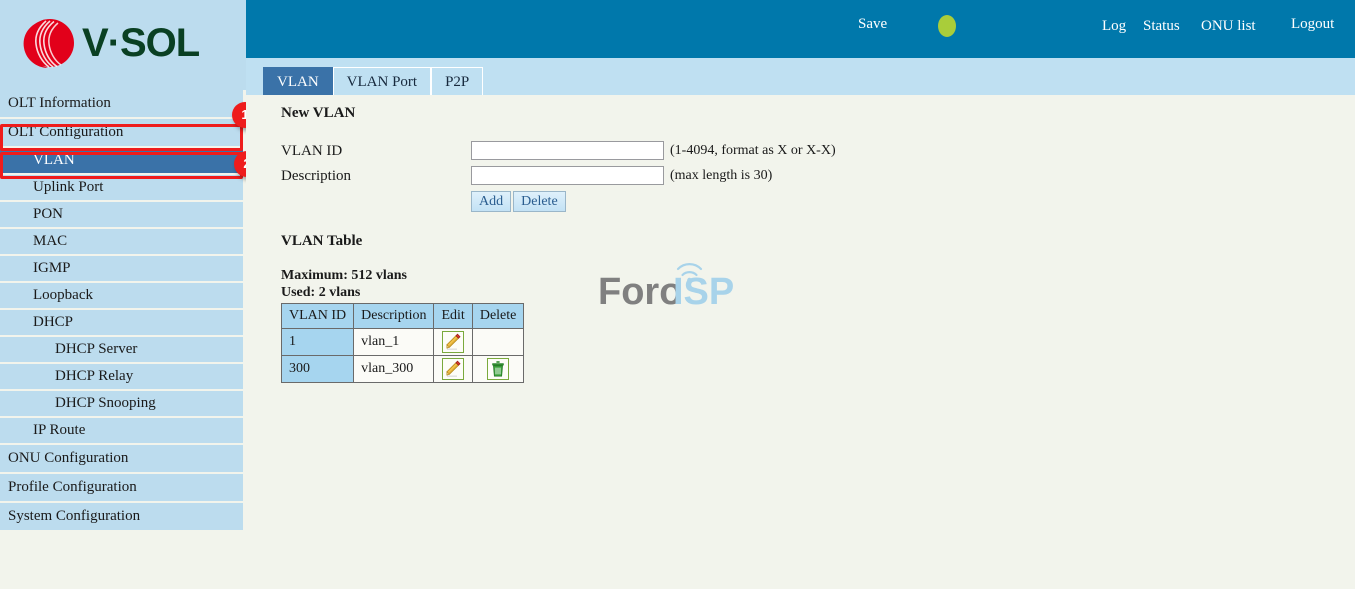  Describe the element at coordinates (498, 316) in the screenshot. I see `column-header-delete: Delete` at that location.